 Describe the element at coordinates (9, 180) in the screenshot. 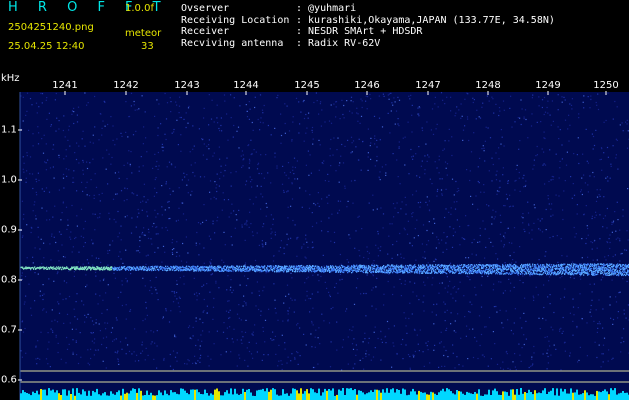

I see `left-tick-label: 1.0` at that location.